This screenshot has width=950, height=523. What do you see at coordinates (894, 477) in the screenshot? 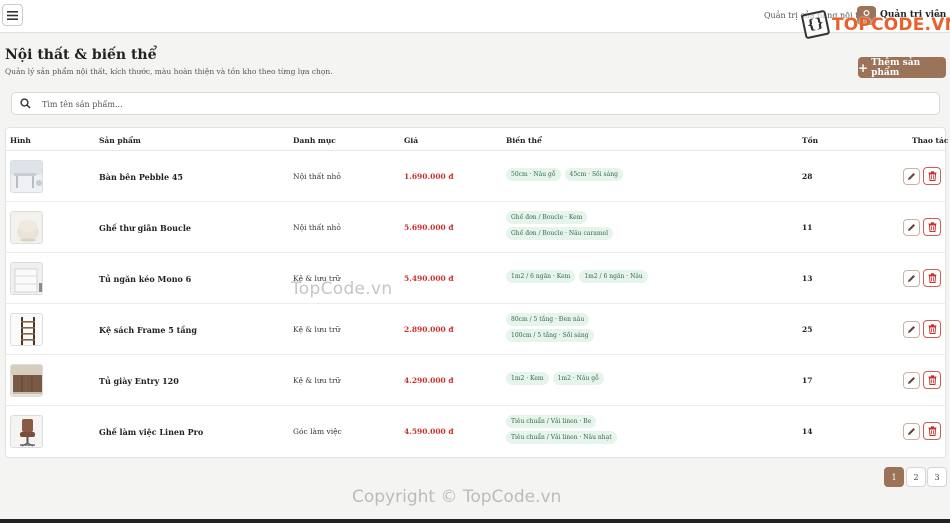
I see `page-button-1: 1` at bounding box center [894, 477].